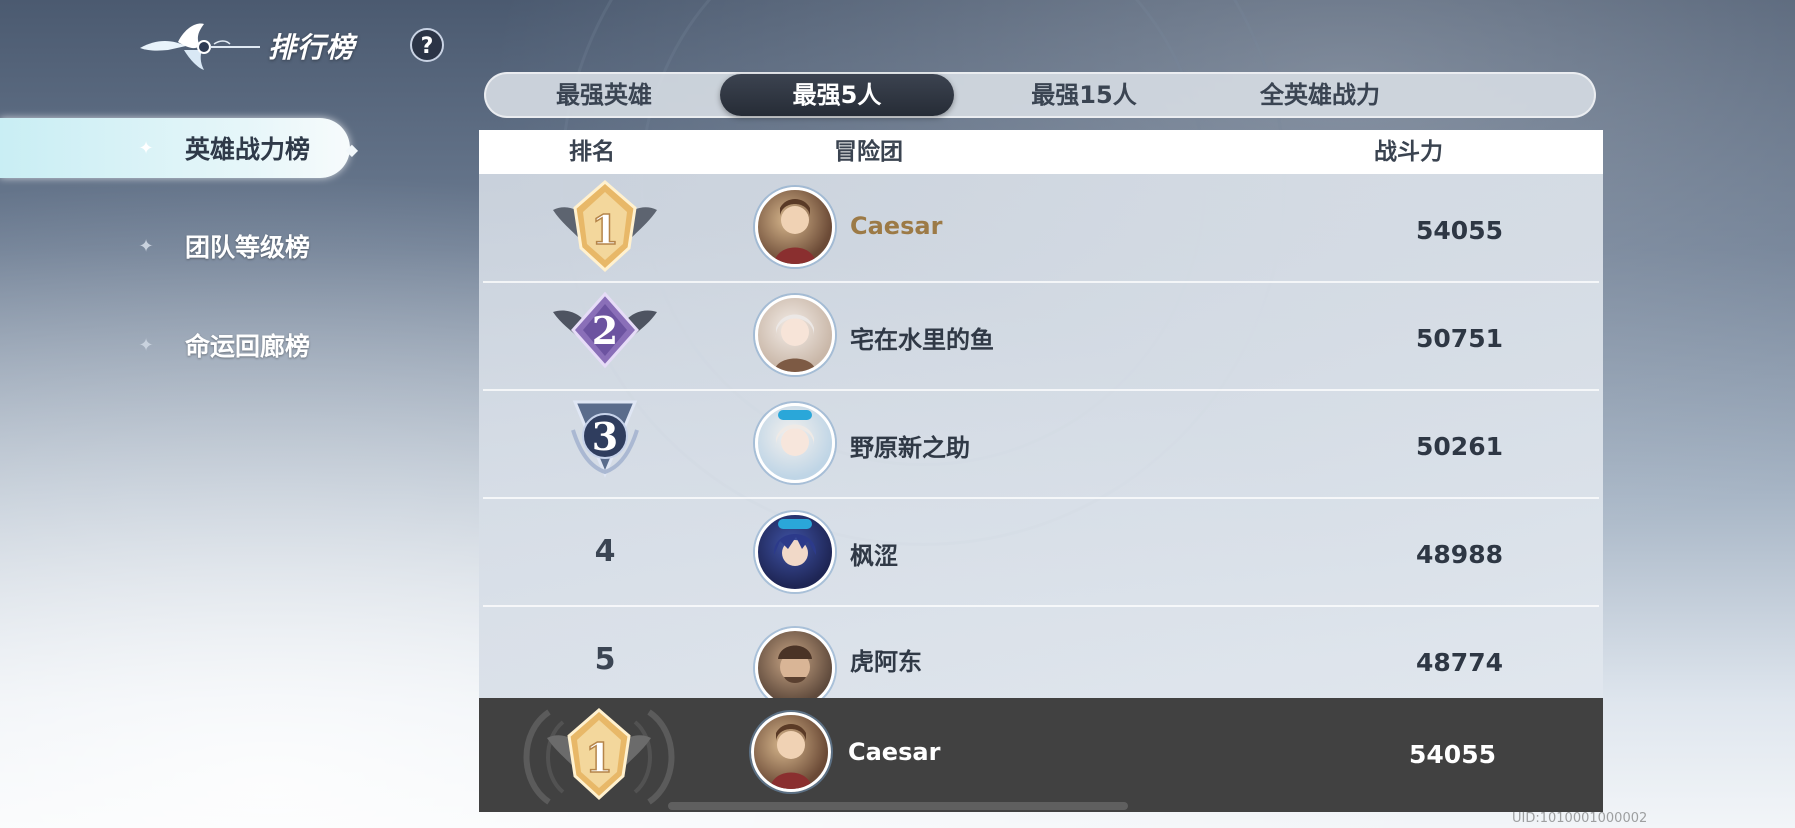  I want to click on column-rank: 排名, so click(592, 152).